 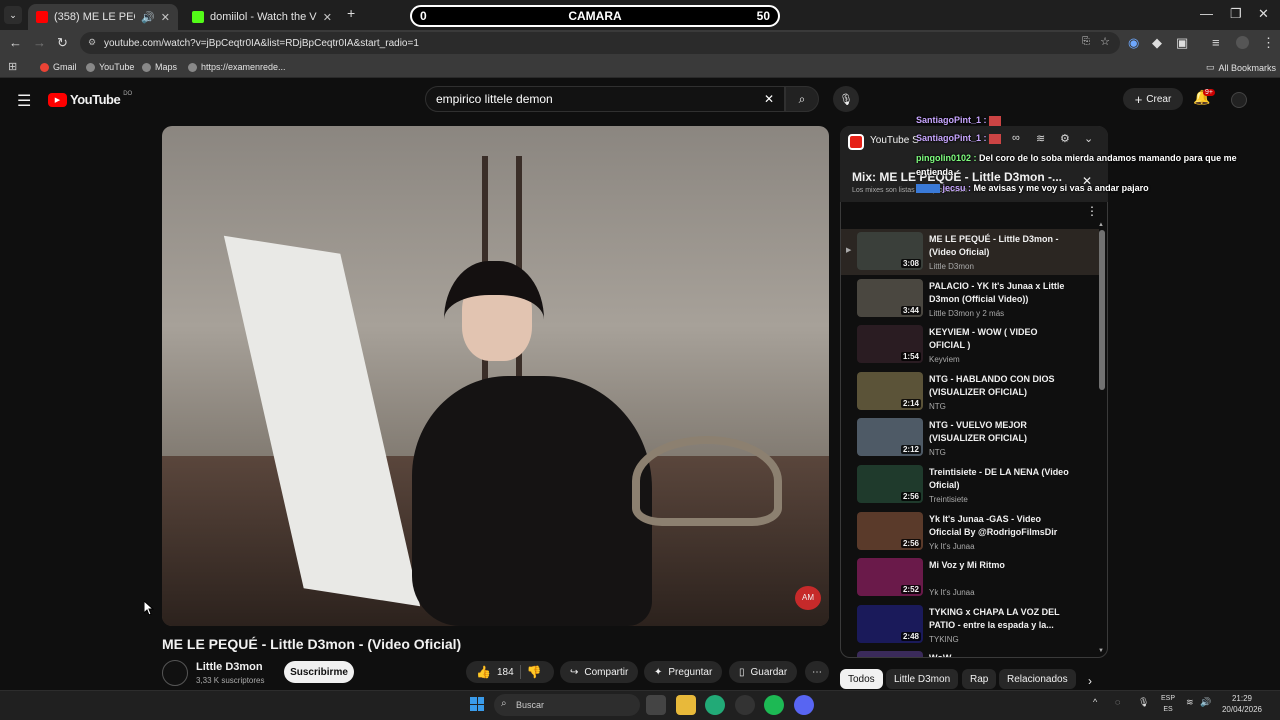 What do you see at coordinates (1090, 681) in the screenshot?
I see `chips-next-icon: ›` at bounding box center [1090, 681].